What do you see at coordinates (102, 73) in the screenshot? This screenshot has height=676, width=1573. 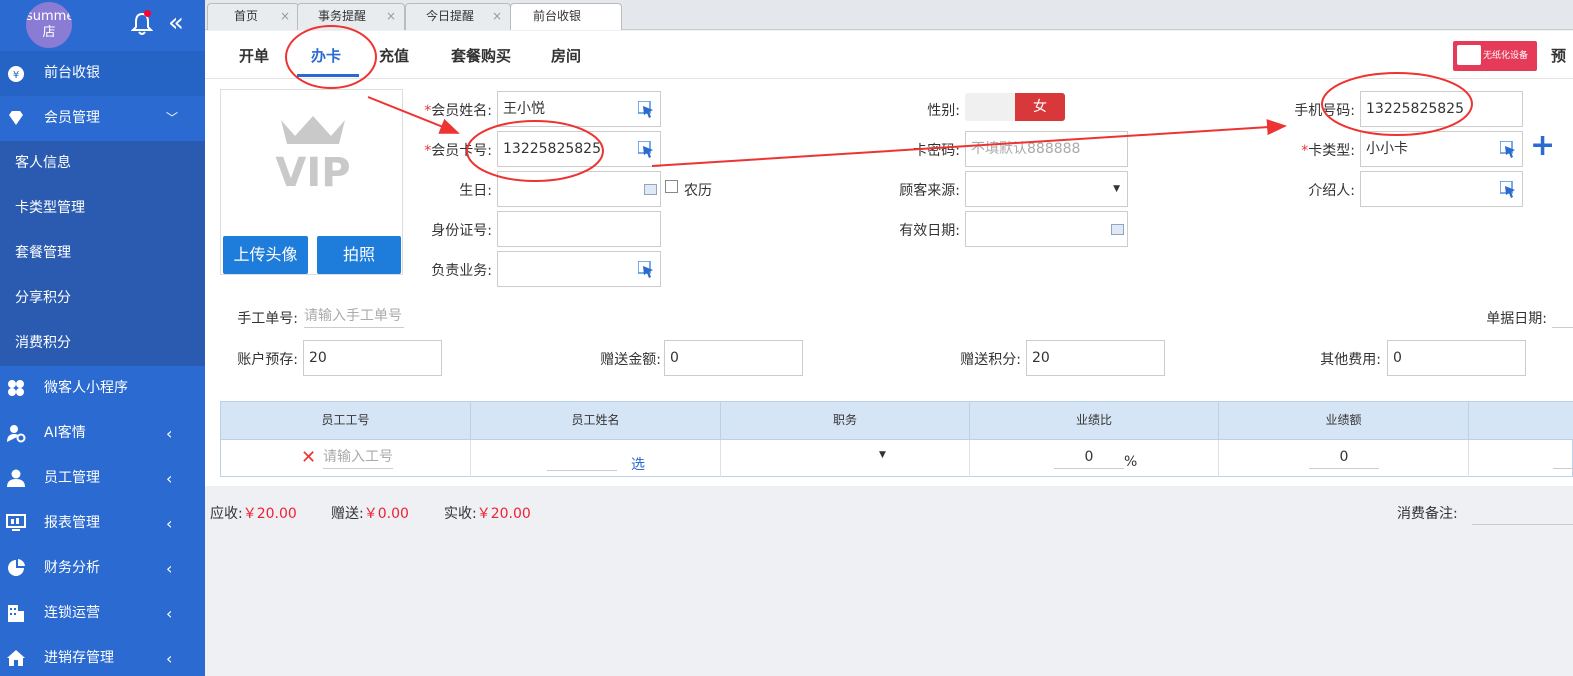 I see `sidebar-item-cashier: ¥ 前台收银` at bounding box center [102, 73].